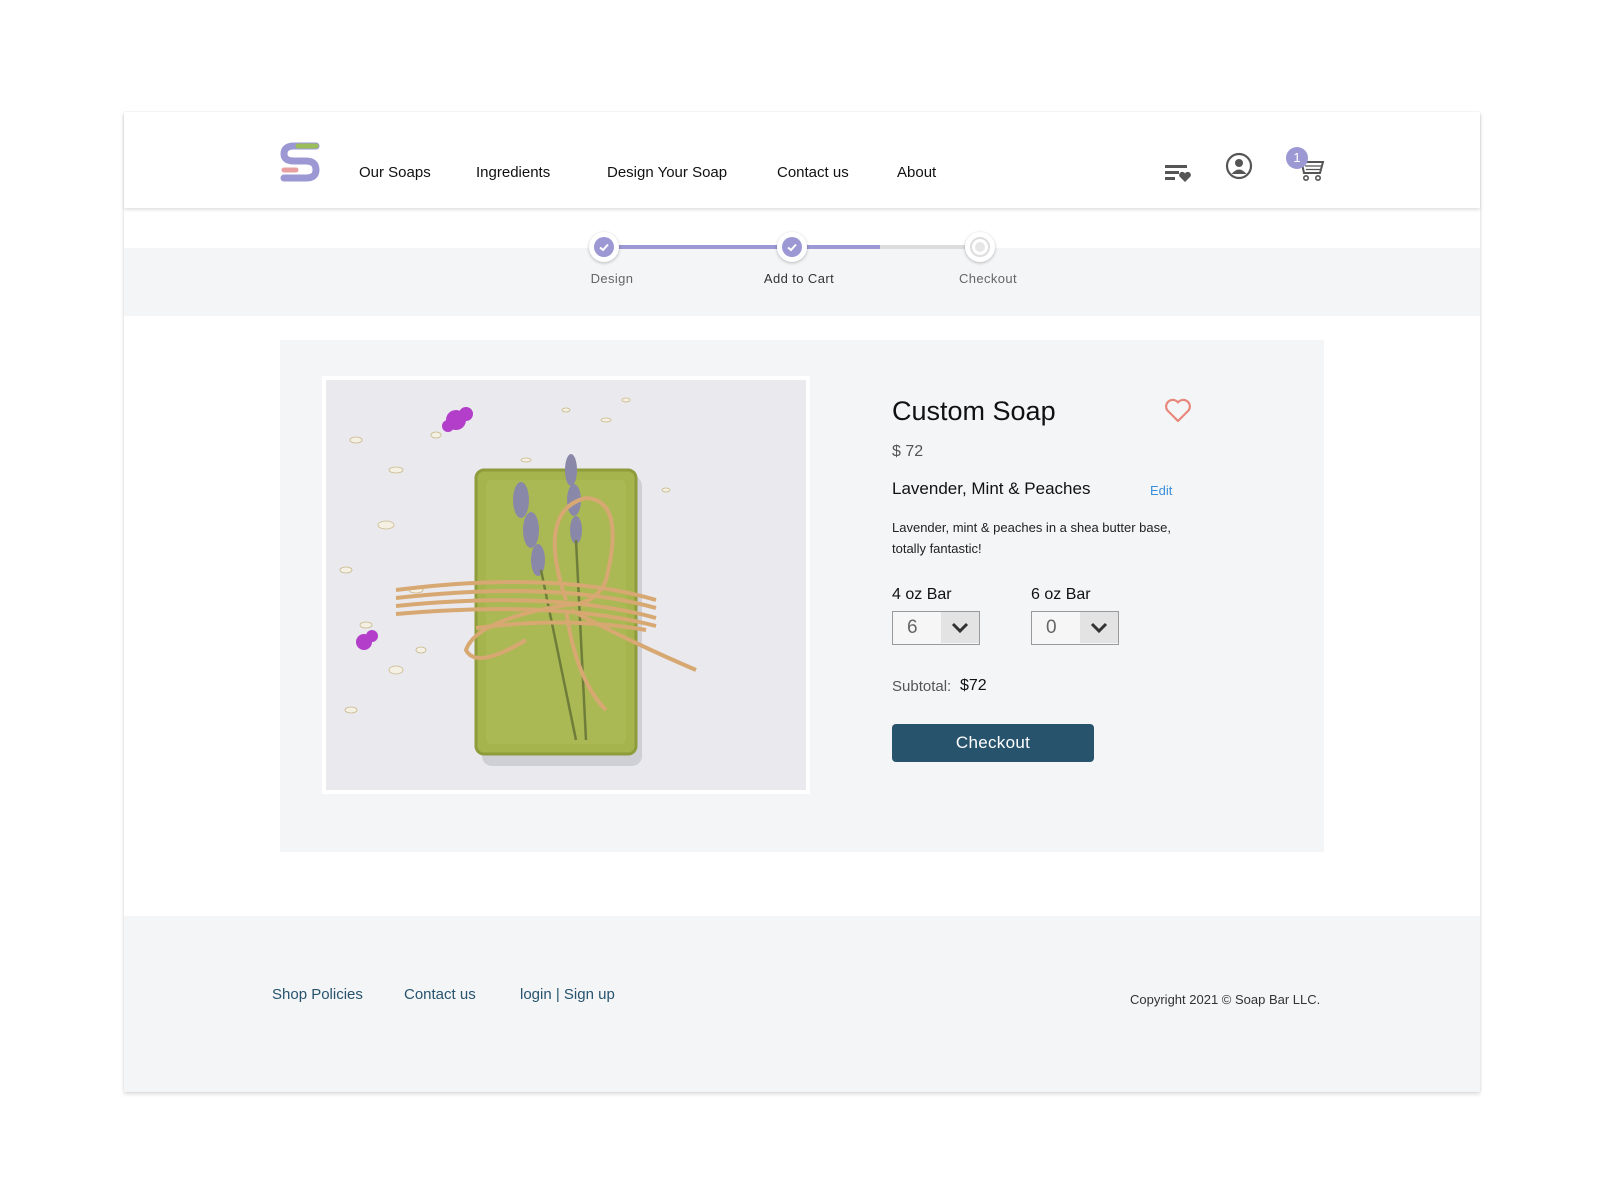 The width and height of the screenshot is (1600, 1200). Describe the element at coordinates (988, 278) in the screenshot. I see `step-checkout-label: Checkout` at that location.